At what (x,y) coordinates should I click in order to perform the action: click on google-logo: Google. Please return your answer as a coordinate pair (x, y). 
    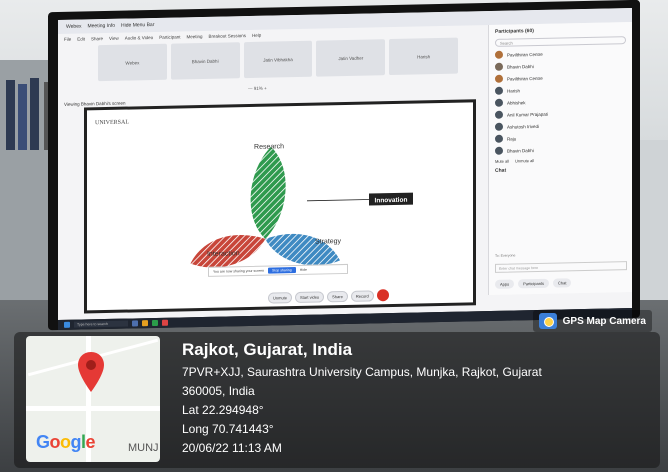
    Looking at the image, I should click on (66, 442).